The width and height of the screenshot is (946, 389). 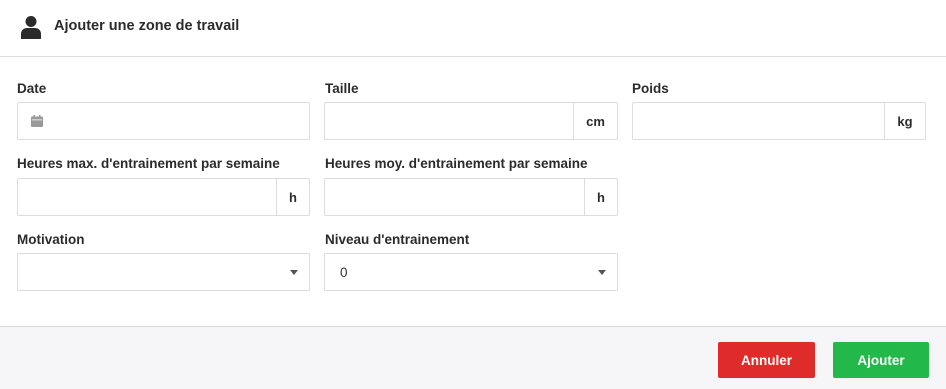 What do you see at coordinates (292, 197) in the screenshot?
I see `heures-max-unit: h` at bounding box center [292, 197].